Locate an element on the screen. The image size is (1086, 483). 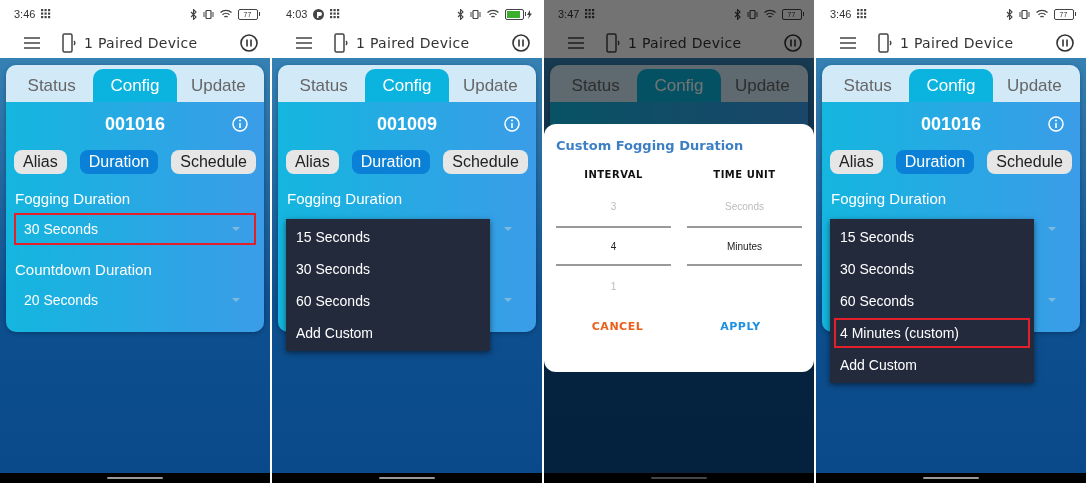
status-time: 3:47 is located at coordinates (569, 14).